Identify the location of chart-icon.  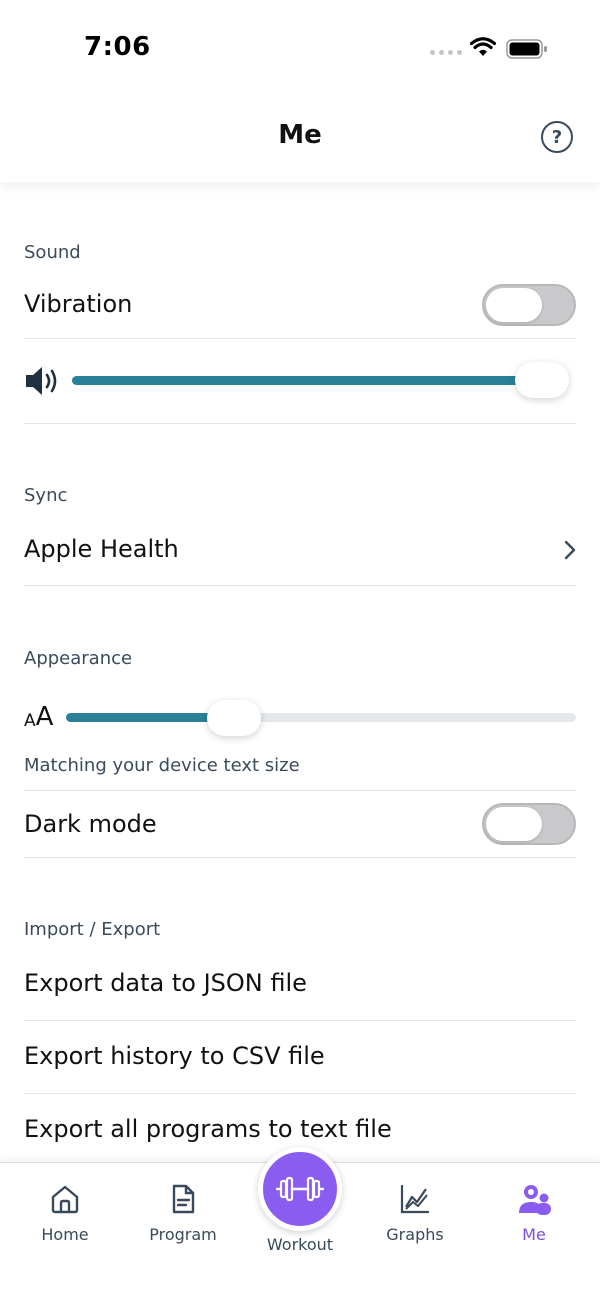
(415, 1199).